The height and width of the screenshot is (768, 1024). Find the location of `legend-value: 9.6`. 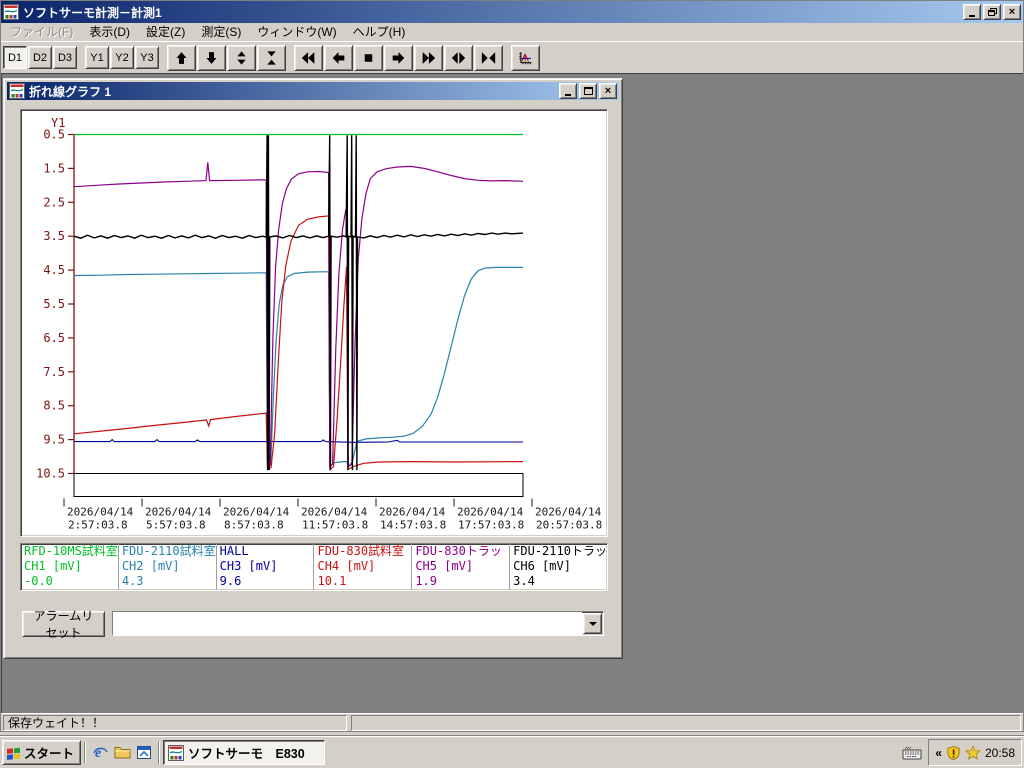

legend-value: 9.6 is located at coordinates (230, 581).